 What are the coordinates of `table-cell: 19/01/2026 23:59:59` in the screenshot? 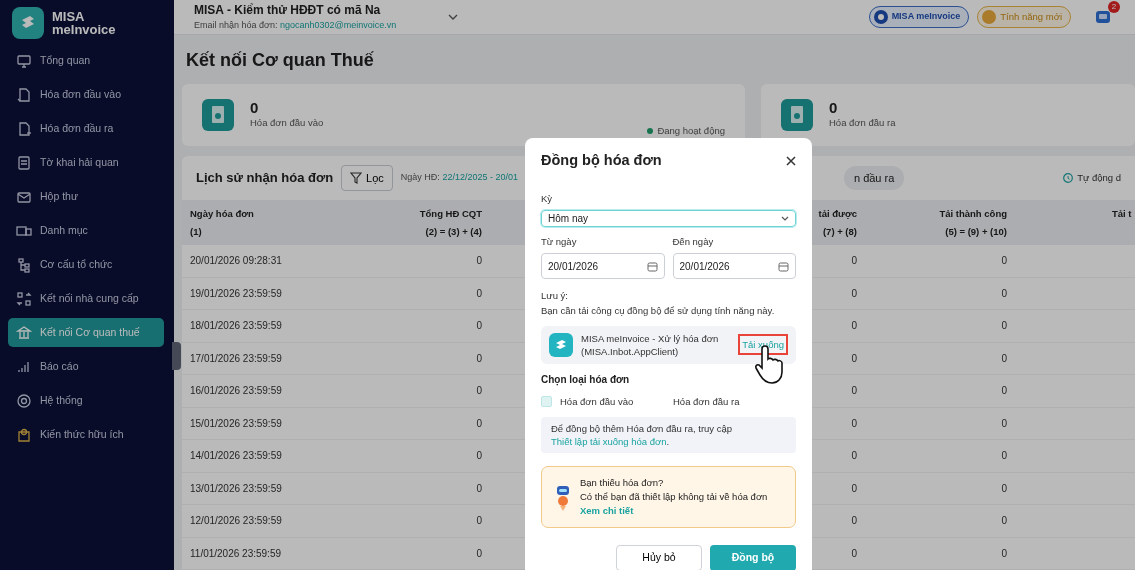 It's located at (252, 293).